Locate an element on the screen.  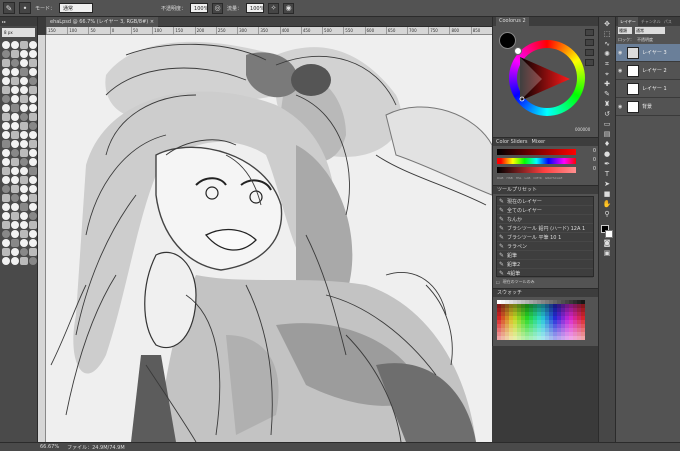
eraser-tool-icon: ▭ is located at coordinates (607, 124).